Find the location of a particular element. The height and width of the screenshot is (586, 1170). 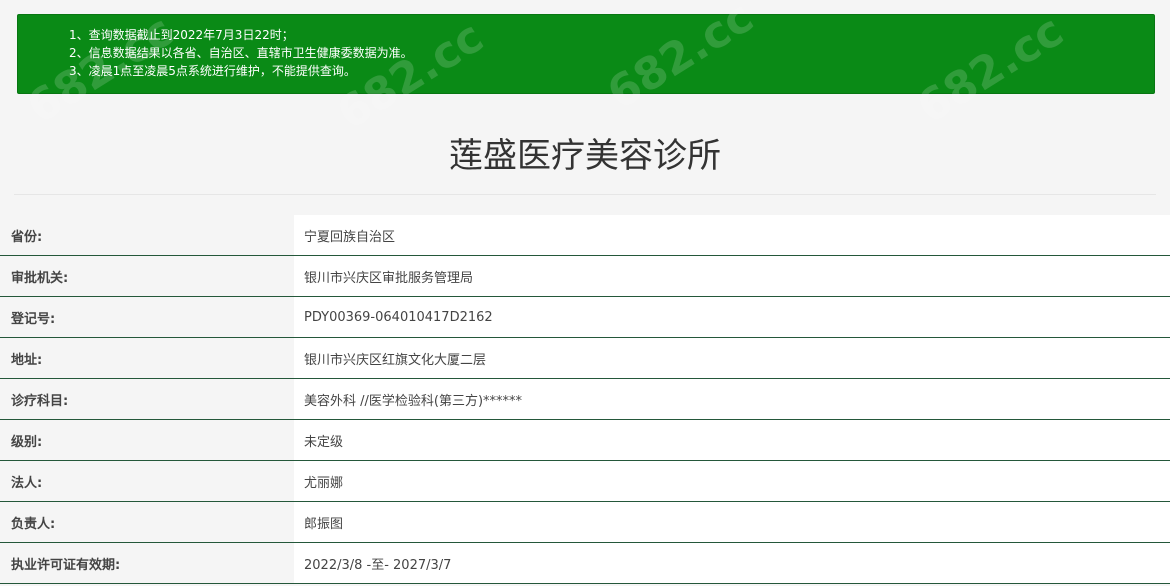

table-row: 法人: 尤丽娜 is located at coordinates (585, 481).